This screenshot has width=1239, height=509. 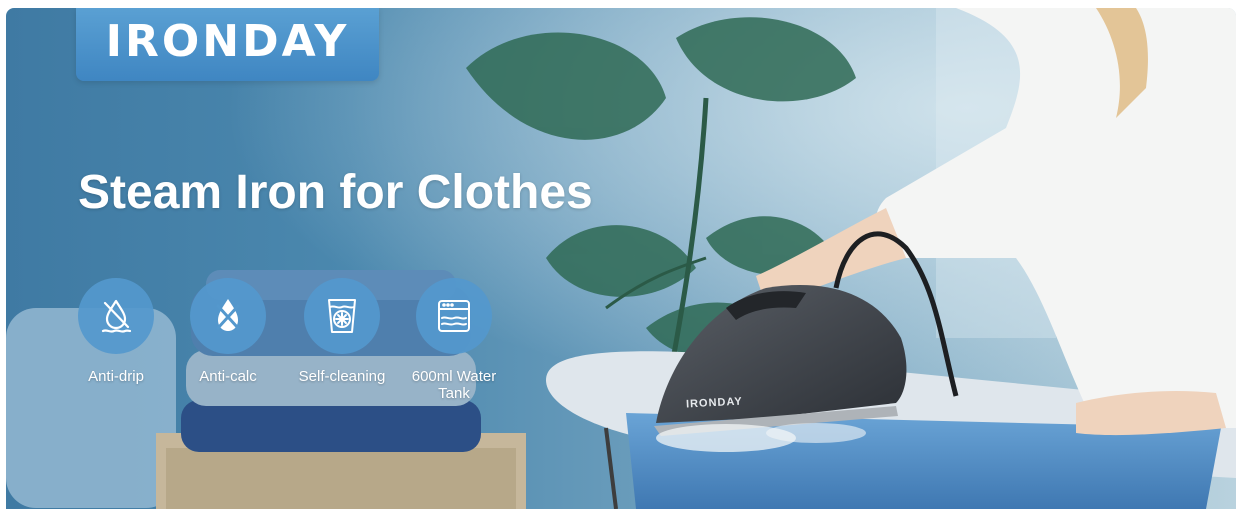 I want to click on feature-water-tank: 600ml Water Tank, so click(x=454, y=340).